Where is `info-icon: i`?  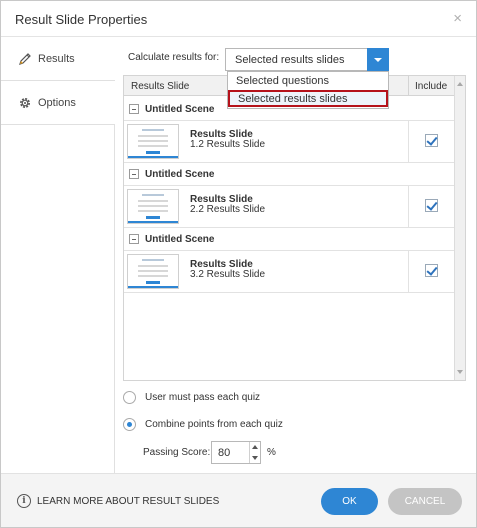
info-icon: i is located at coordinates (24, 501).